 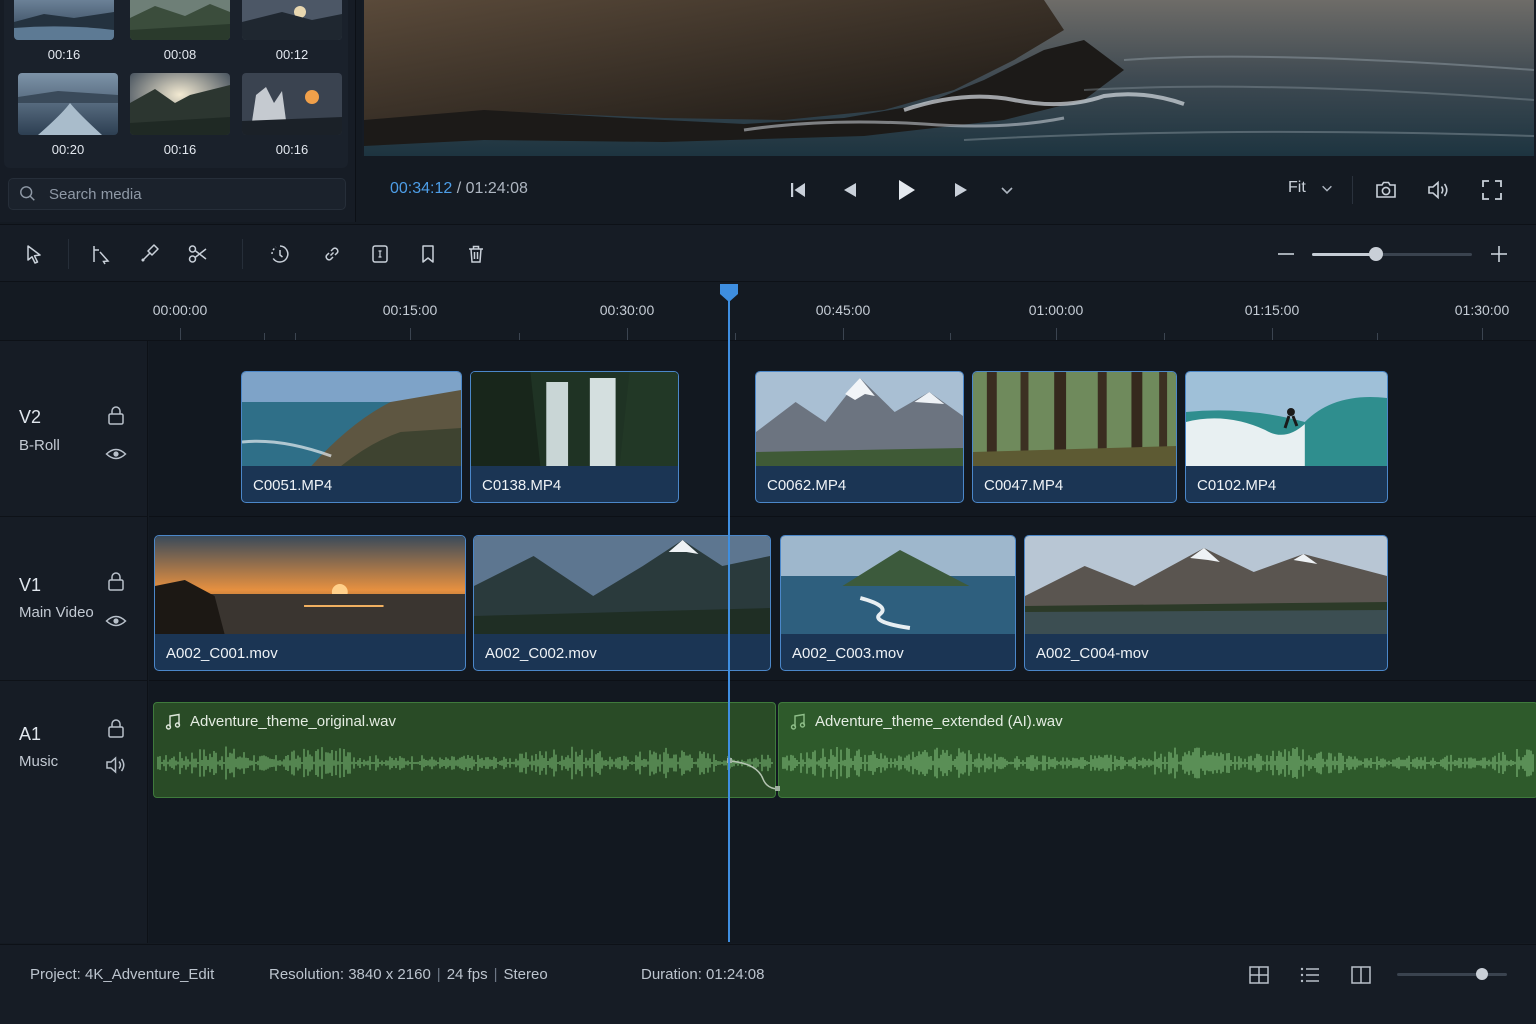 I want to click on timeline-clip: C0102.MP4, so click(x=1286, y=437).